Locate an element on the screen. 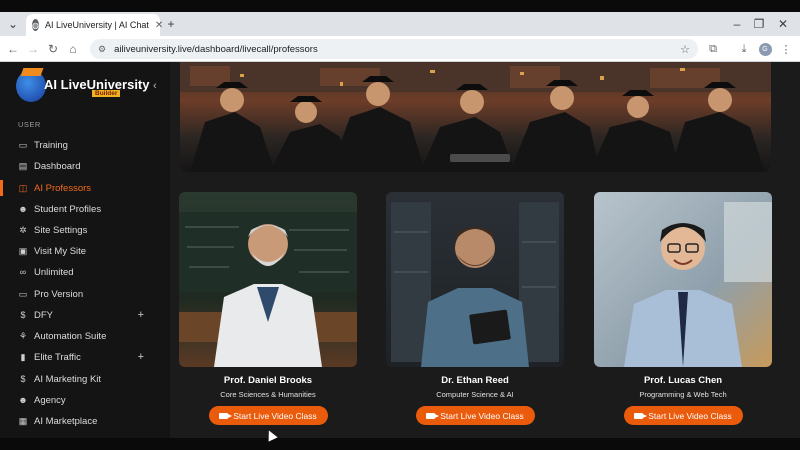  site-info-icon: ⚙ is located at coordinates (102, 49).